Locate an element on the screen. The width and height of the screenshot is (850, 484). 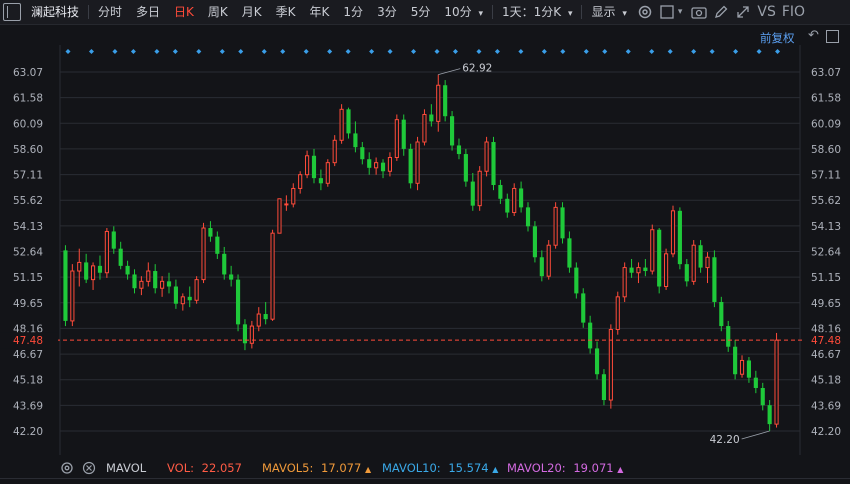
stock-name: 澜起科技 is located at coordinates (55, 12).